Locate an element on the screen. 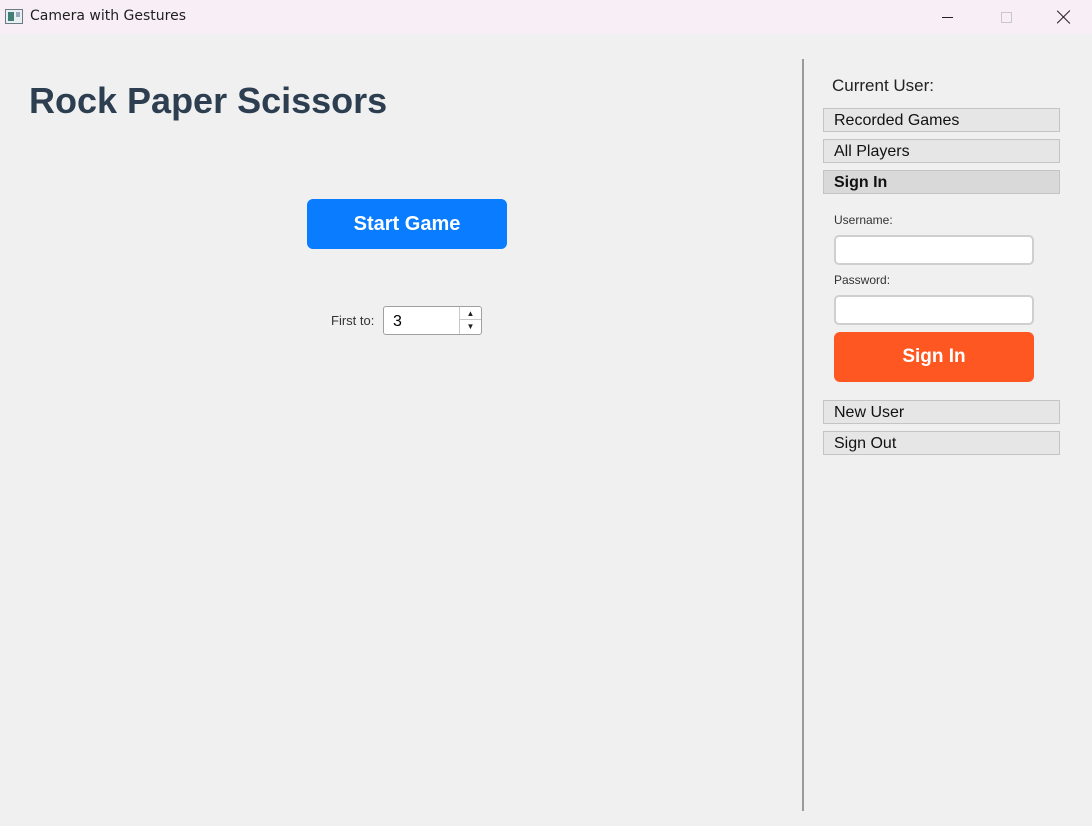 The image size is (1092, 826). first-to-value: 3 is located at coordinates (397, 322).